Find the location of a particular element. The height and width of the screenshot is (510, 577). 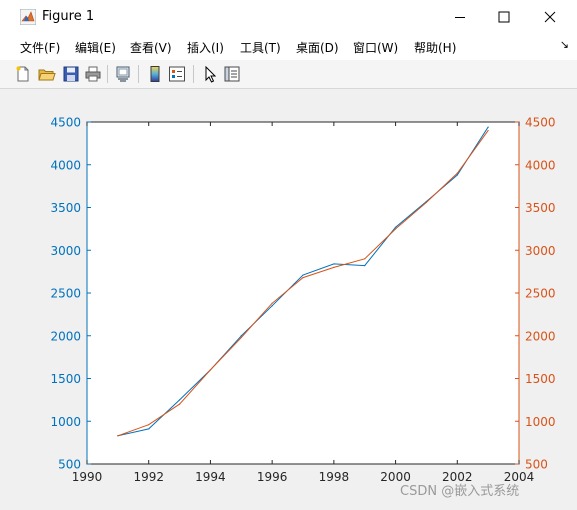

maximize-button is located at coordinates (504, 17).